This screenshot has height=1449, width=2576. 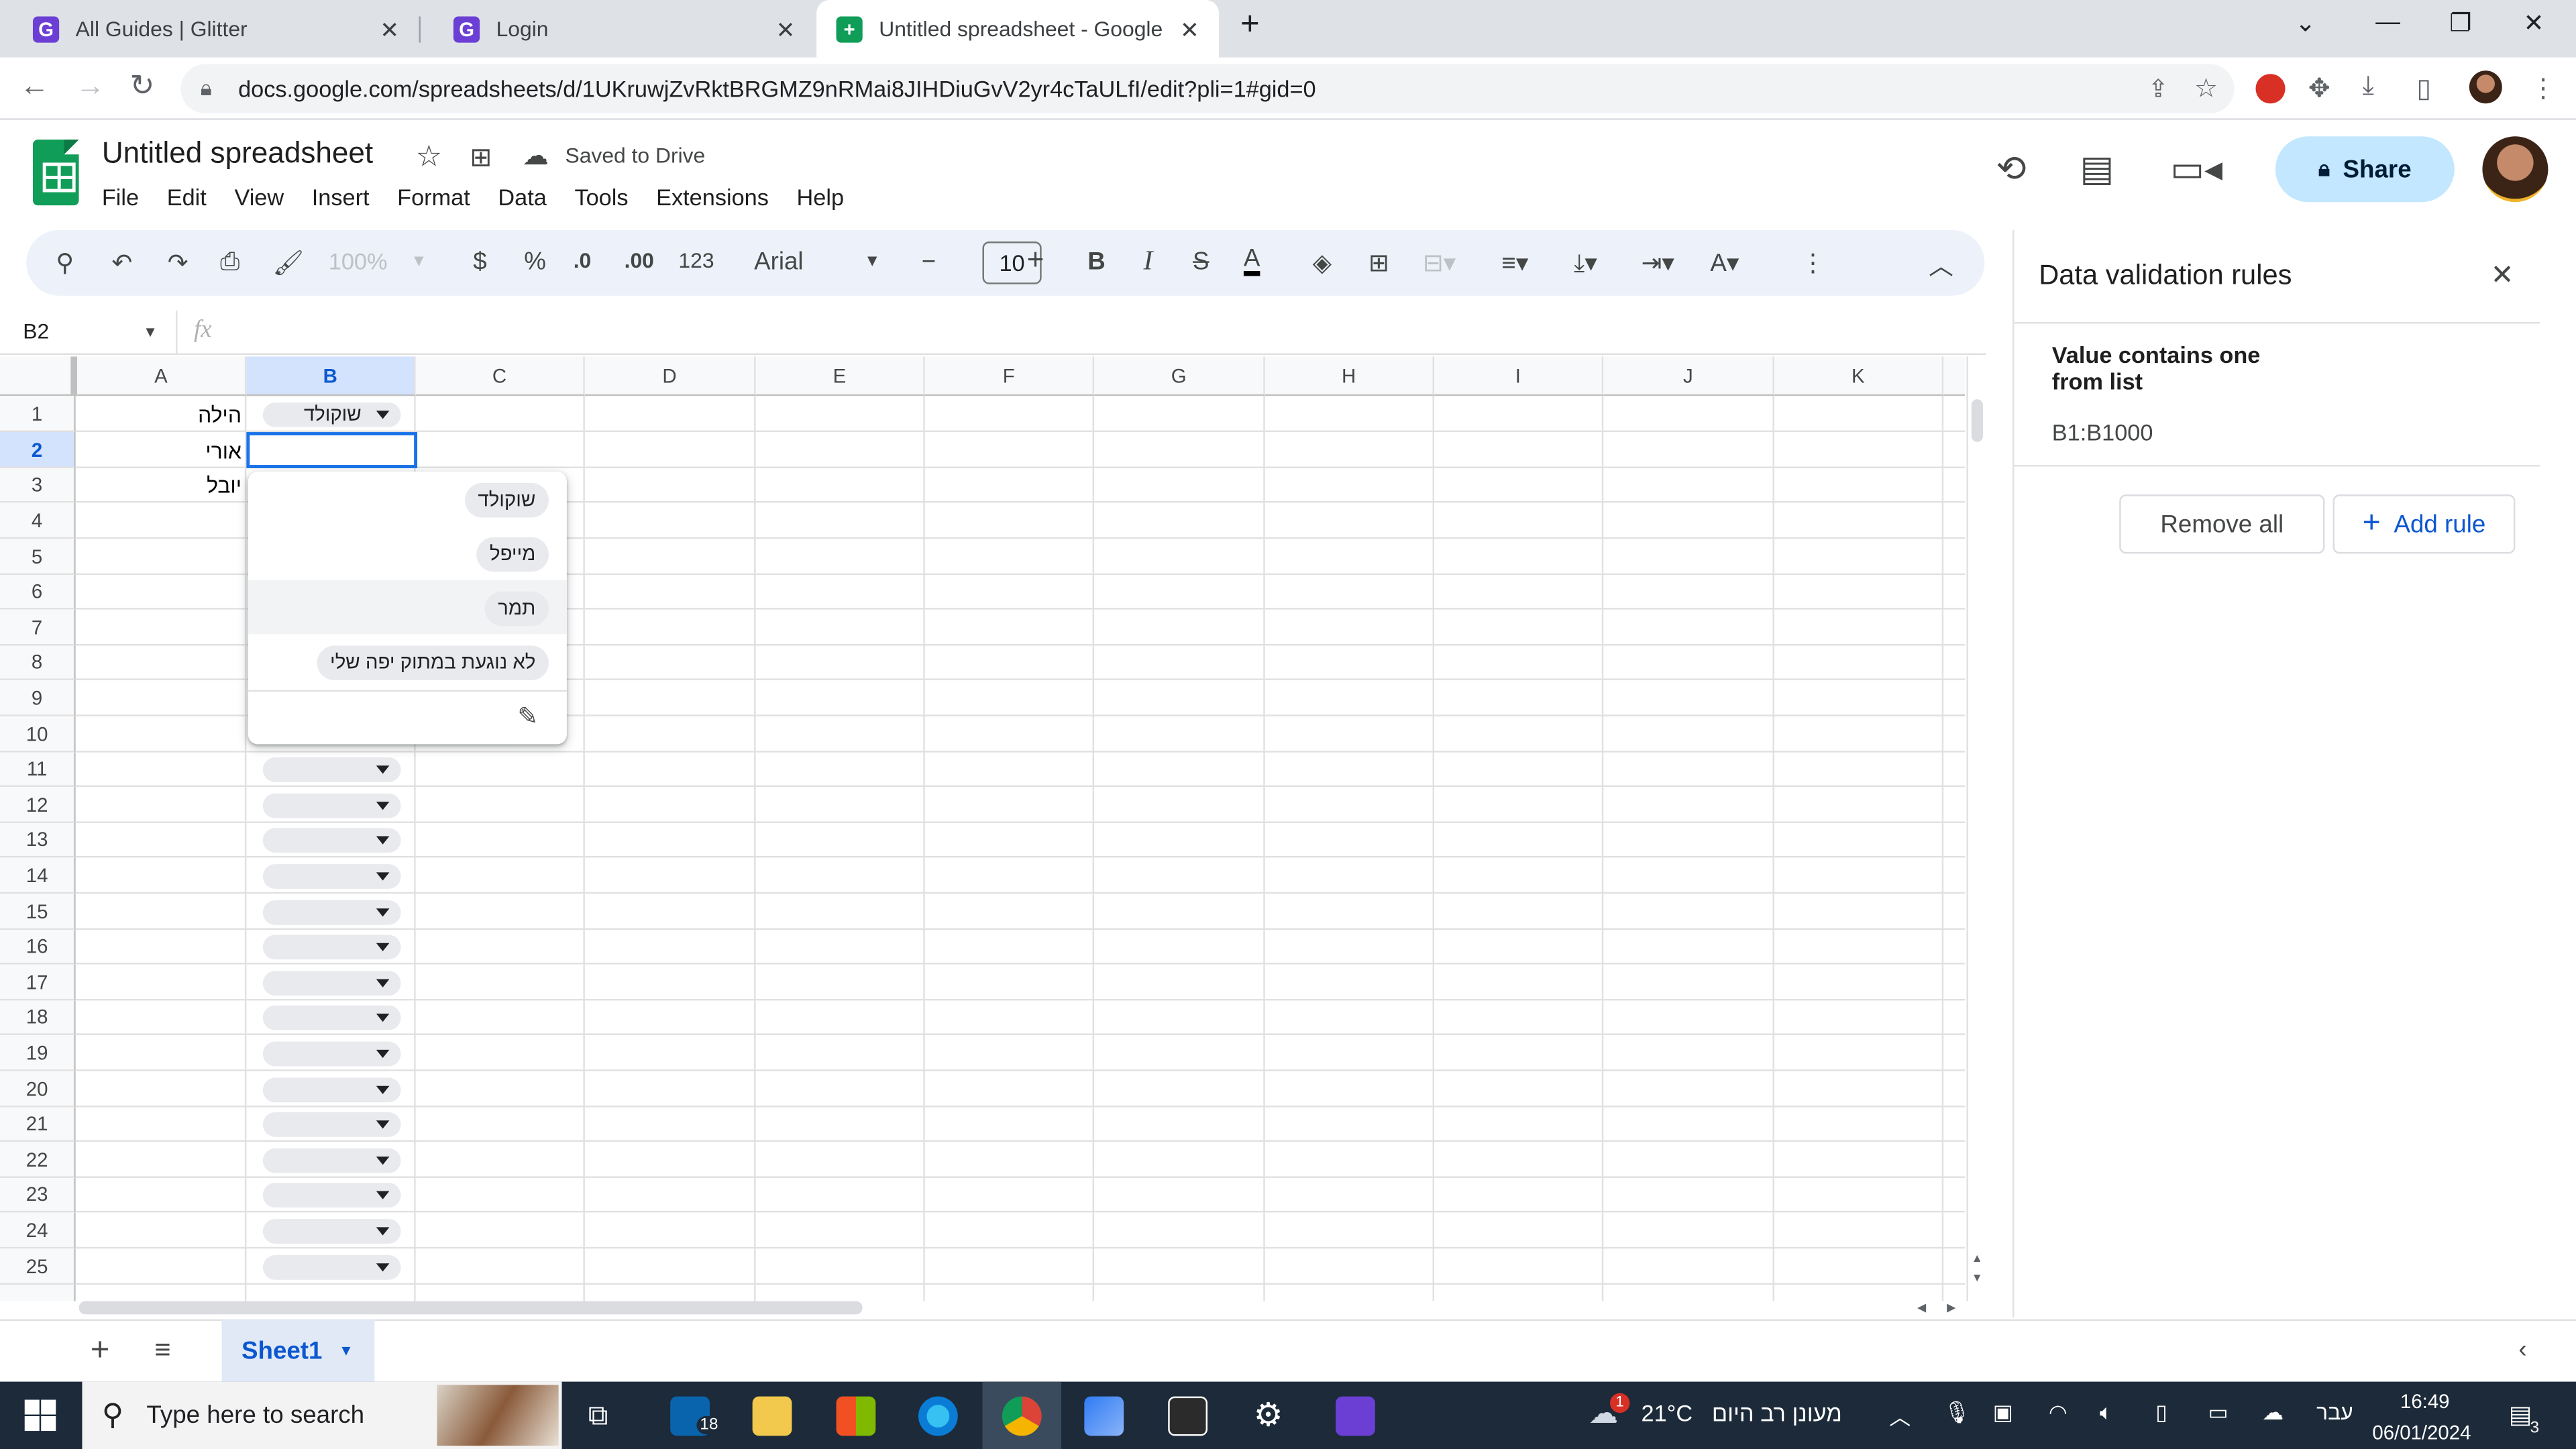 I want to click on italic-button: I, so click(x=1148, y=261).